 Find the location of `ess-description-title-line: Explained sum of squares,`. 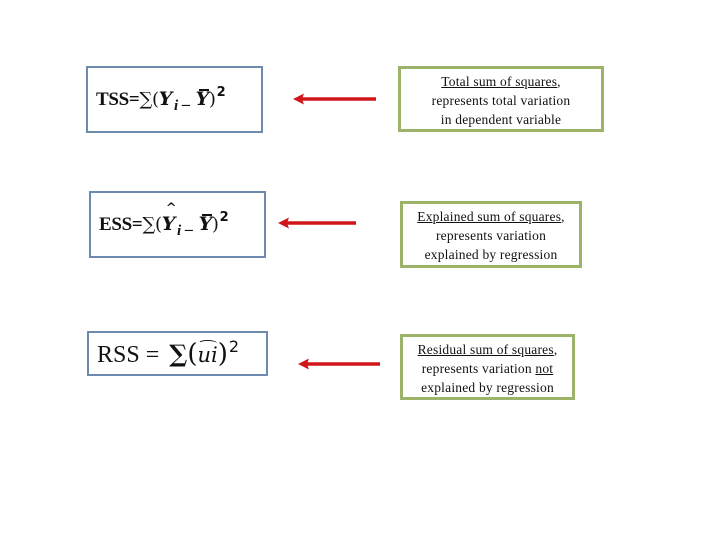

ess-description-title-line: Explained sum of squares, is located at coordinates (491, 216).